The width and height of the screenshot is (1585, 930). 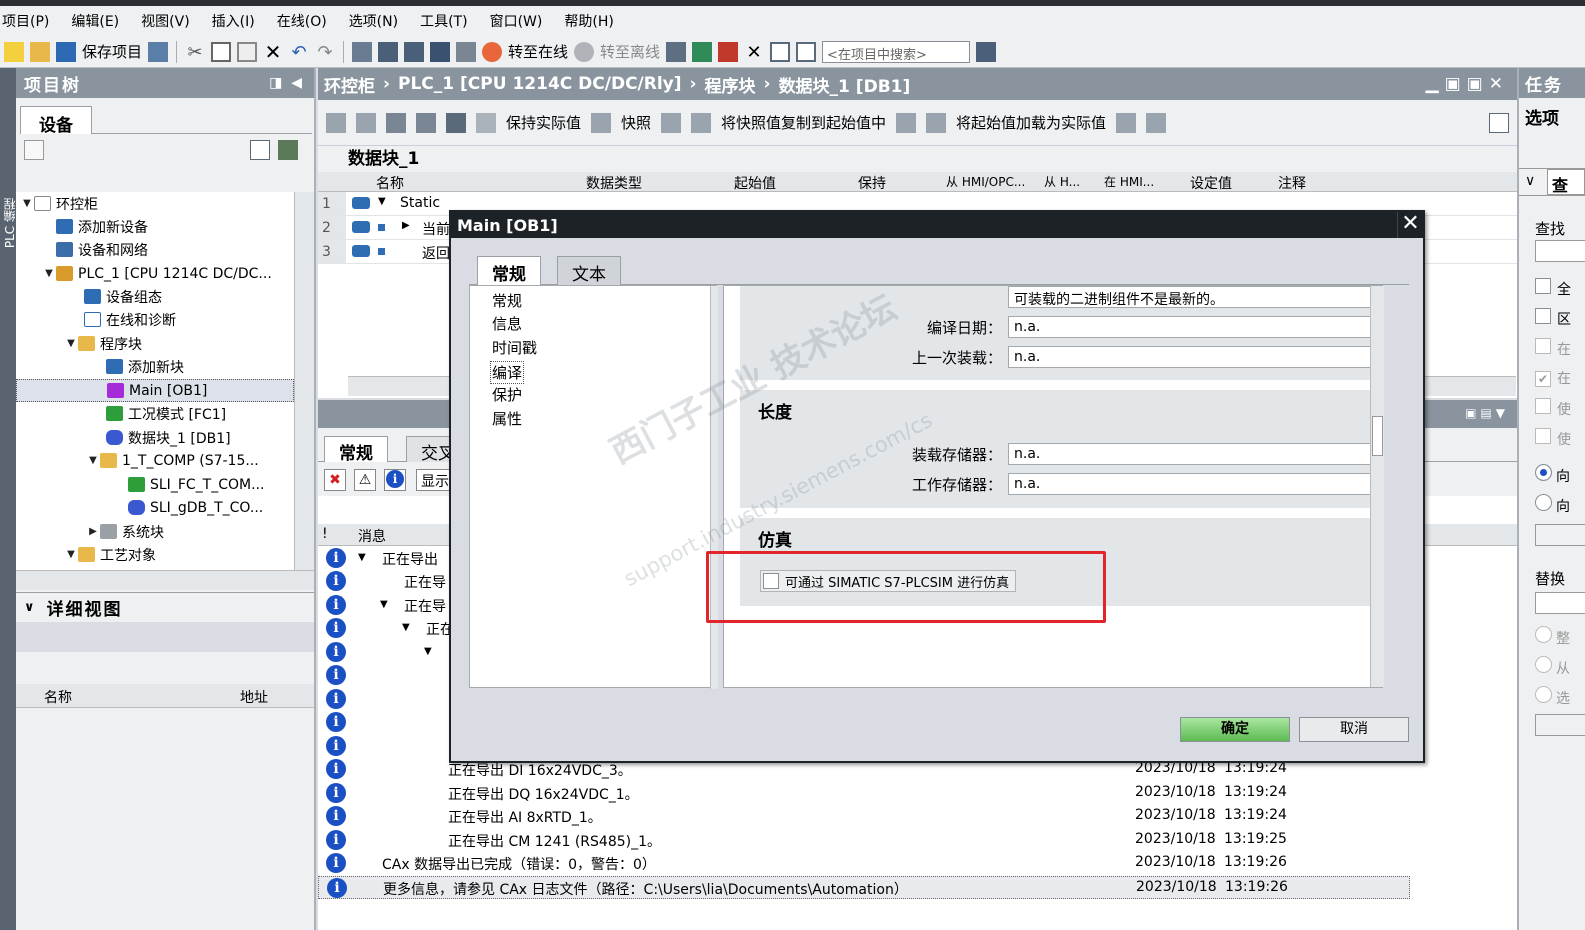 I want to click on undo-icon: ↶, so click(x=299, y=52).